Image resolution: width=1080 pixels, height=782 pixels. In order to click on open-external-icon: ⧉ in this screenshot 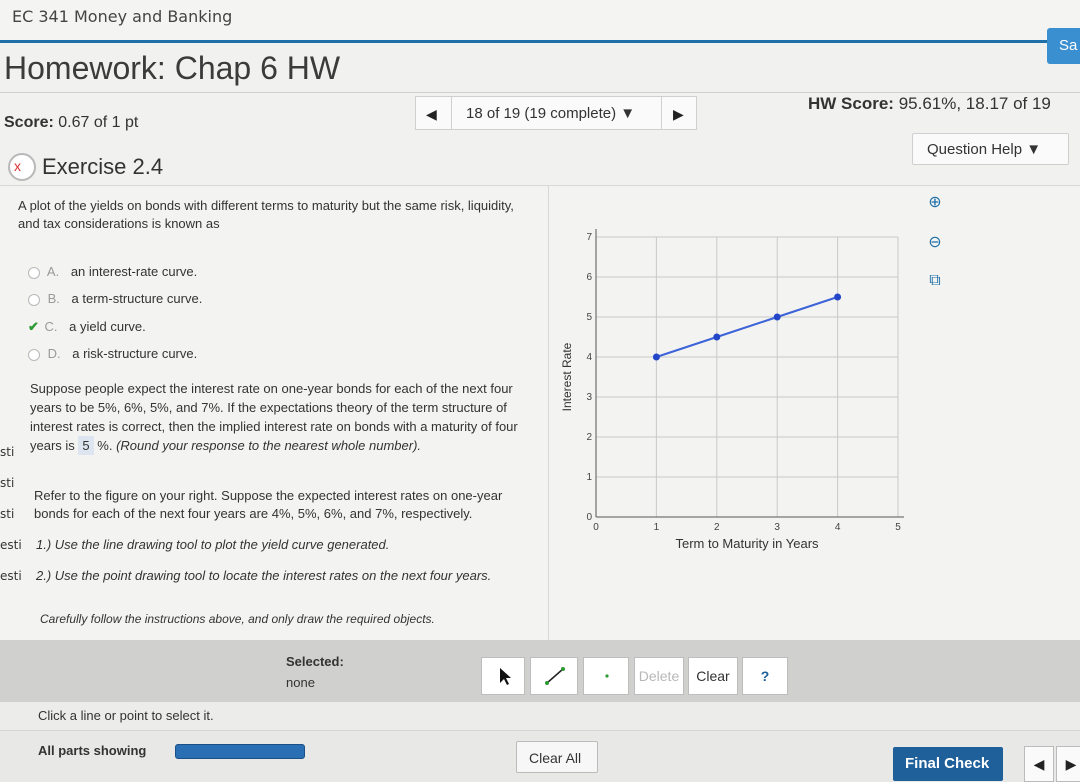, I will do `click(935, 284)`.